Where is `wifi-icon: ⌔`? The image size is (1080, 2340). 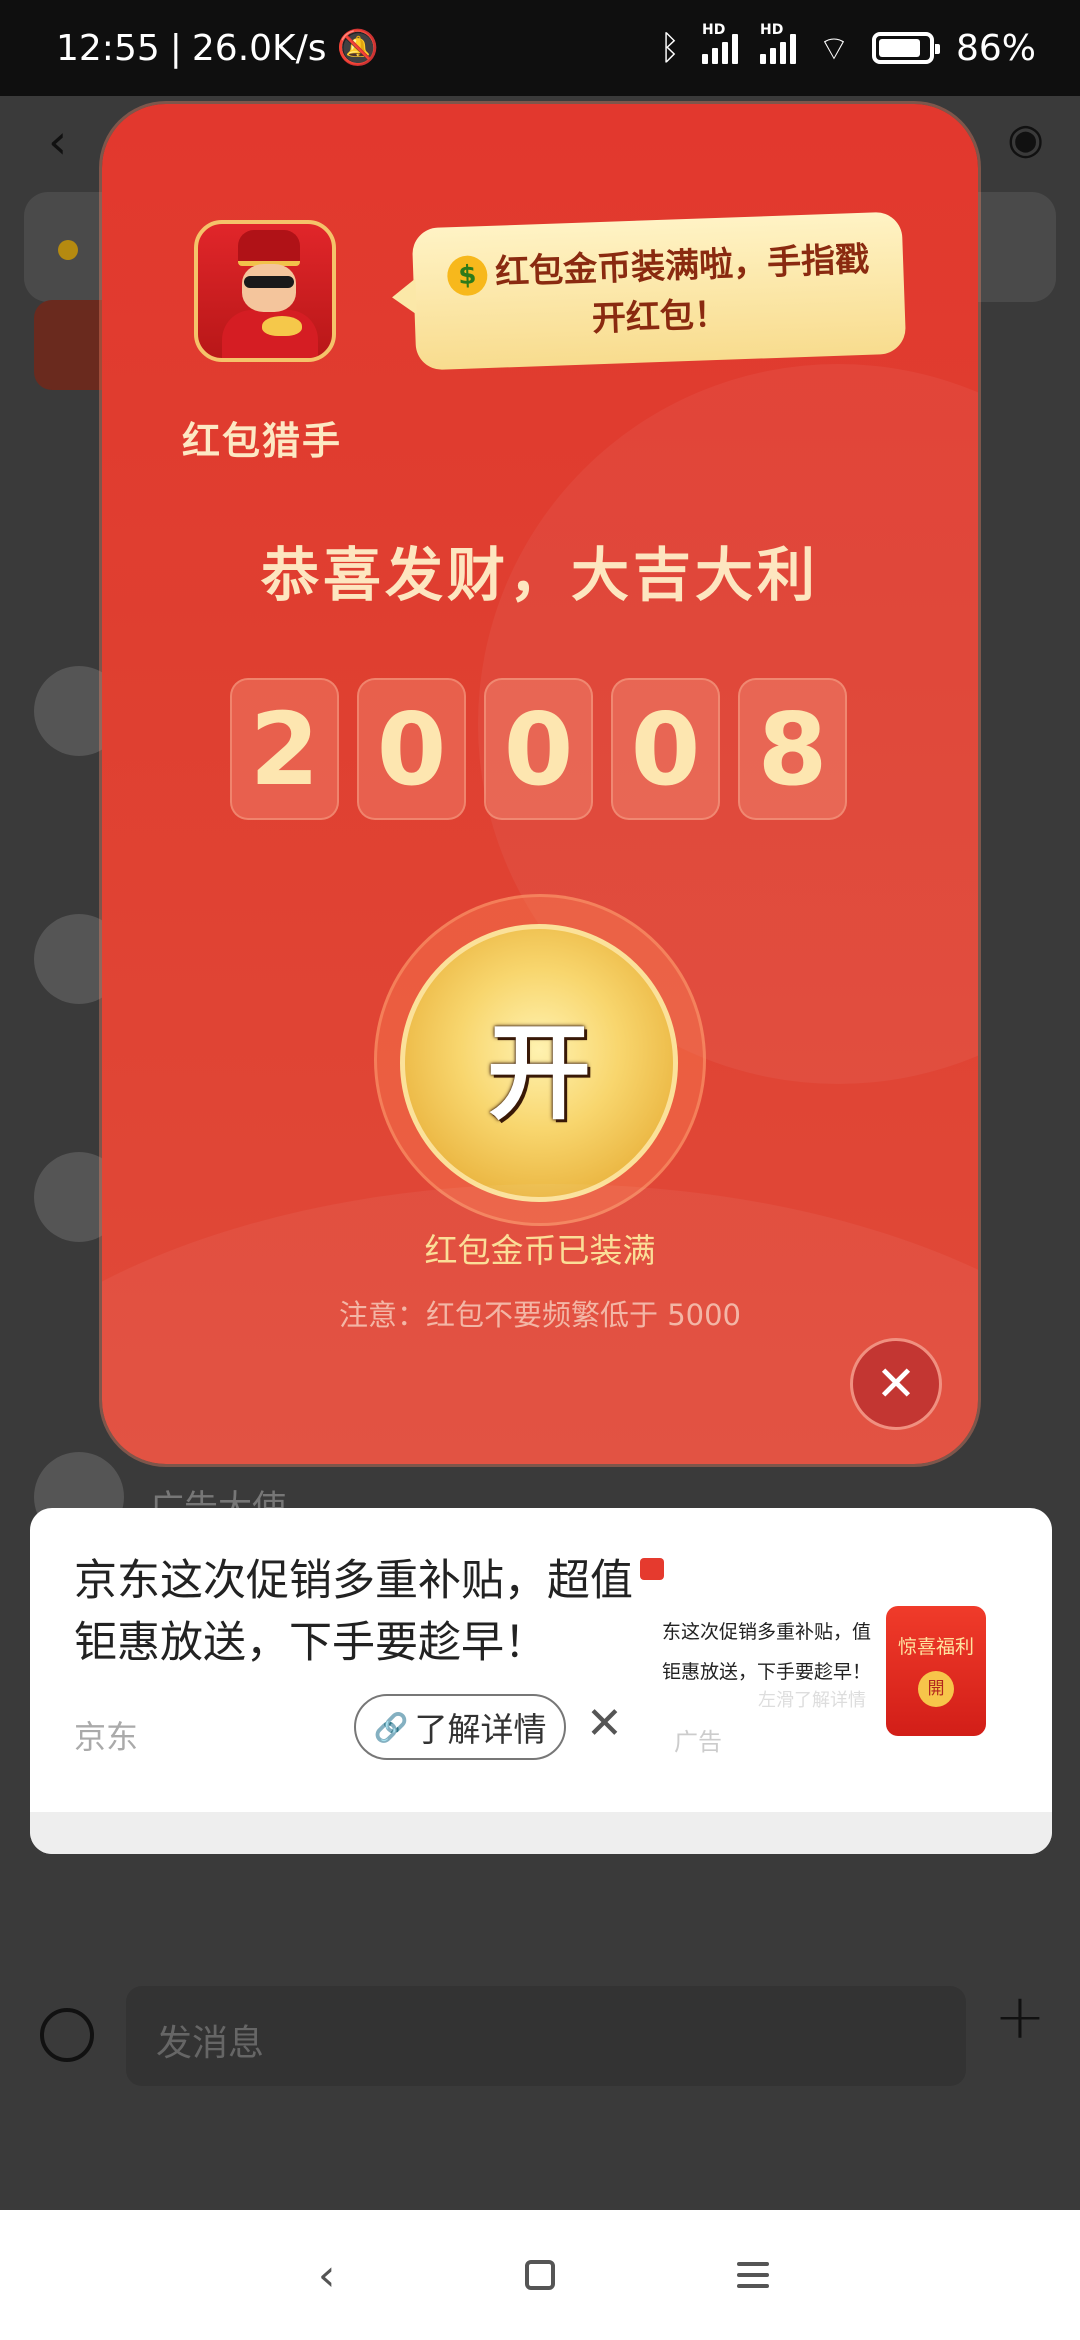
wifi-icon: ⌔ is located at coordinates (834, 48).